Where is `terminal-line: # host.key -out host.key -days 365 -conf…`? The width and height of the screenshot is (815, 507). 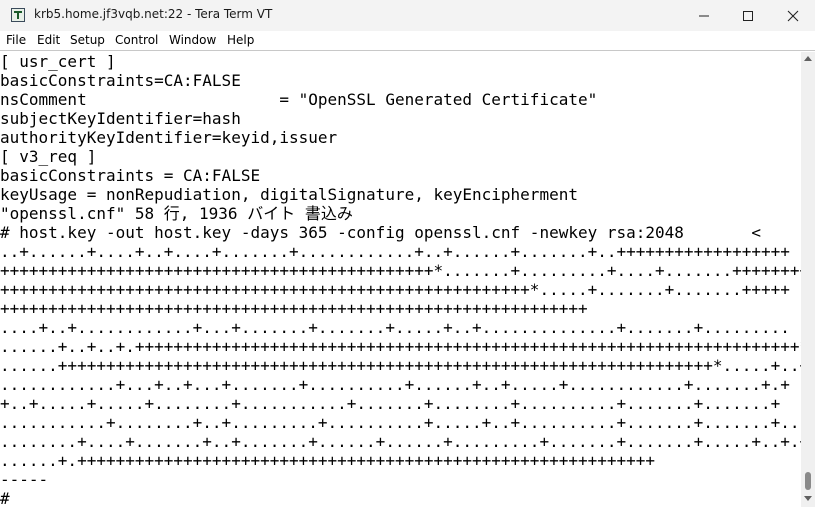 terminal-line: # host.key -out host.key -days 365 -conf… is located at coordinates (380, 232).